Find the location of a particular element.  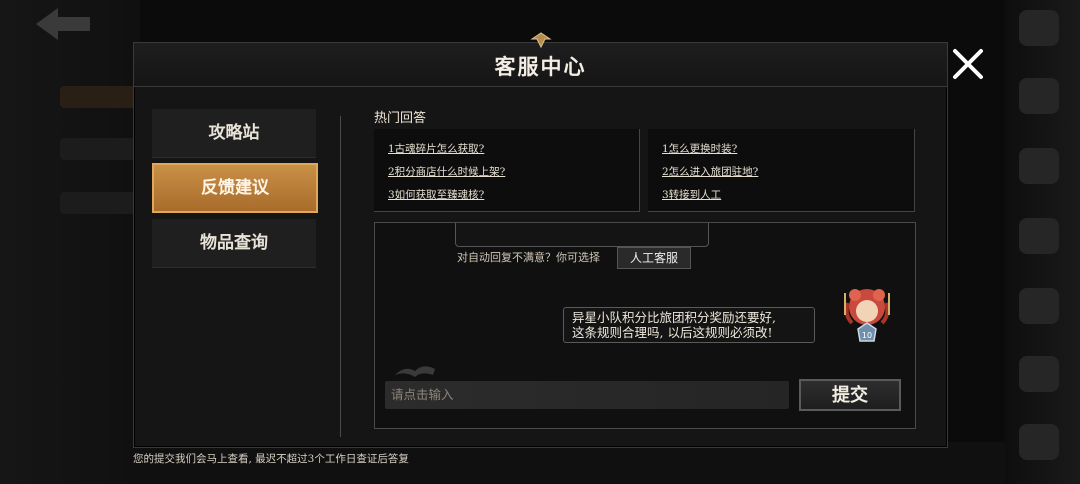

auto-reply-prompt: 对自动回复不满意？你可选择 is located at coordinates (528, 257).